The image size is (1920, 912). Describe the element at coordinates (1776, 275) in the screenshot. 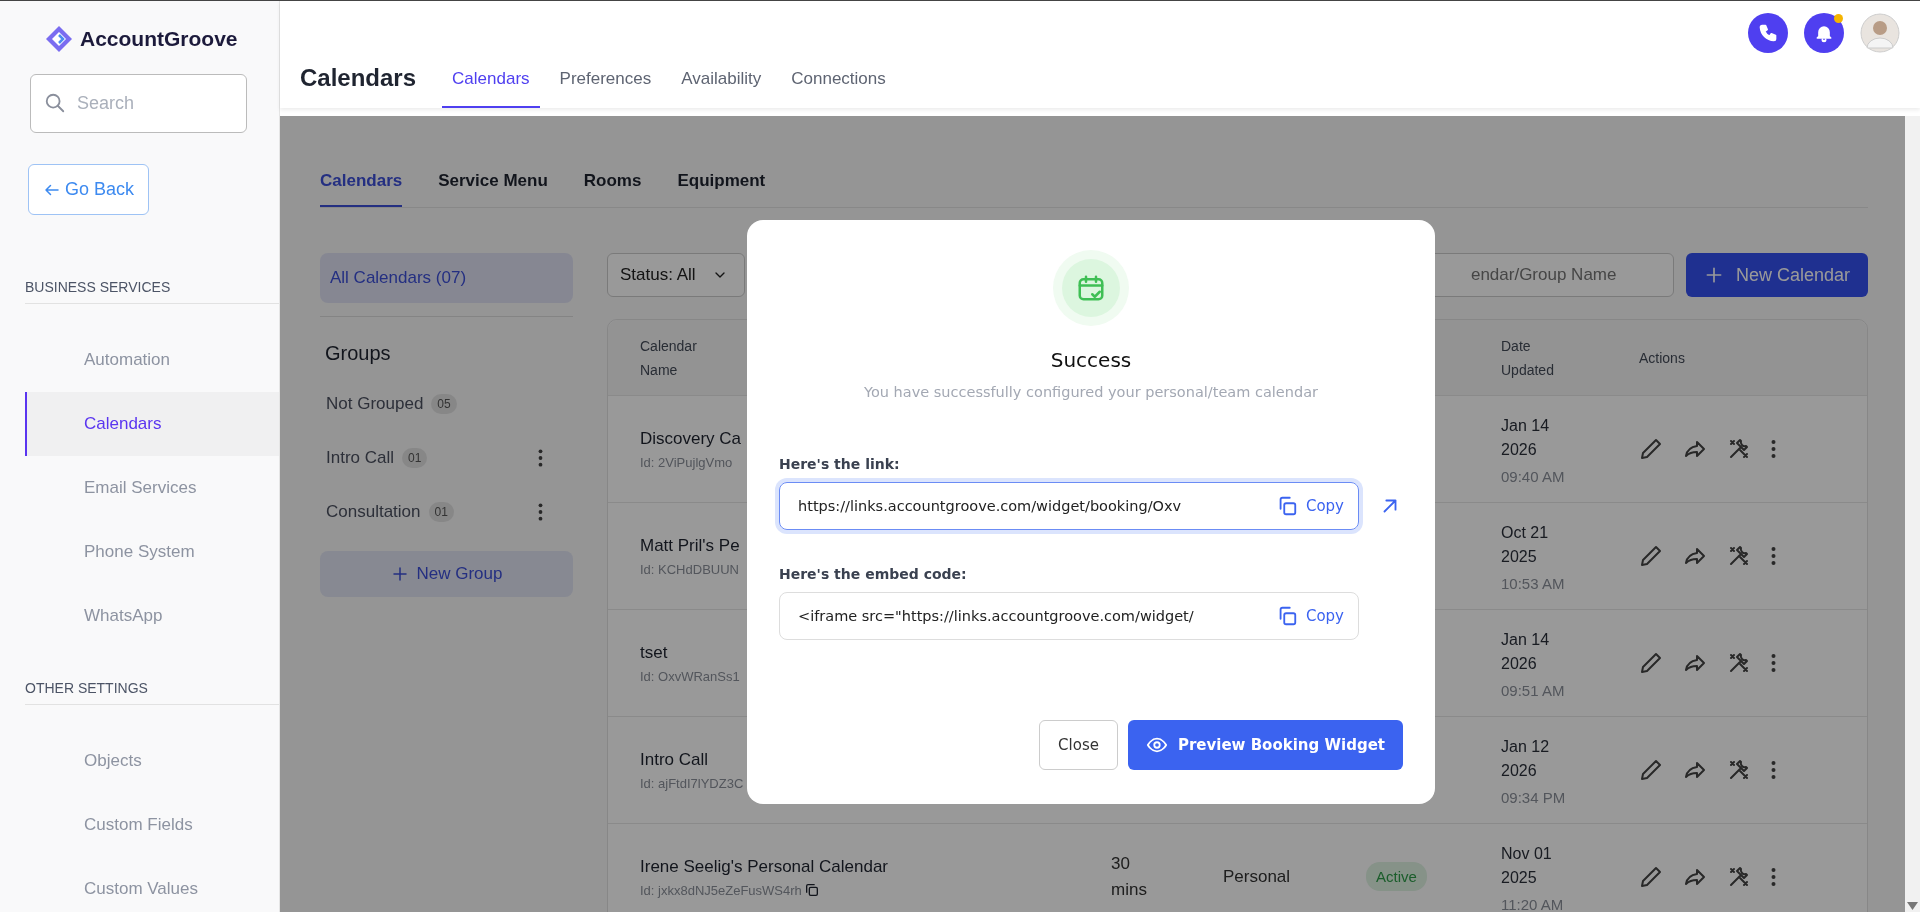

I see `new-calendar-button: New Calendar` at that location.